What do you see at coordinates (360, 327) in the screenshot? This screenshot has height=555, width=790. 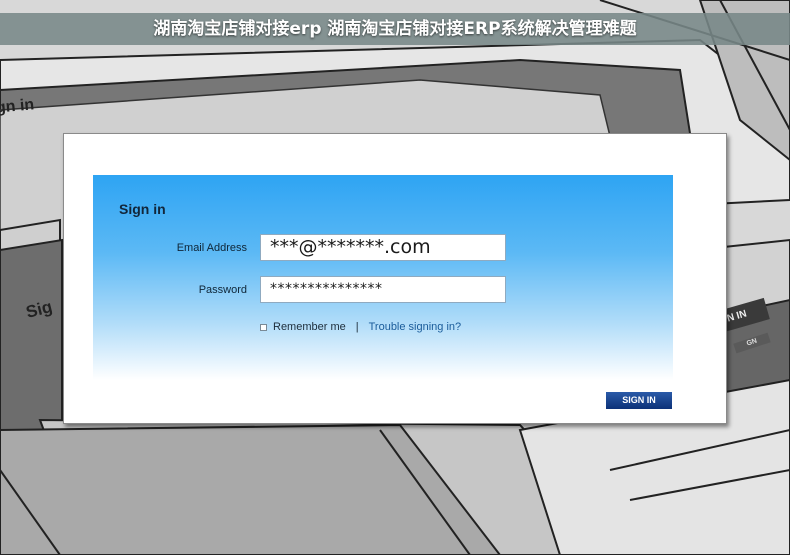 I see `options-row: Remember me | Trouble signing in?` at bounding box center [360, 327].